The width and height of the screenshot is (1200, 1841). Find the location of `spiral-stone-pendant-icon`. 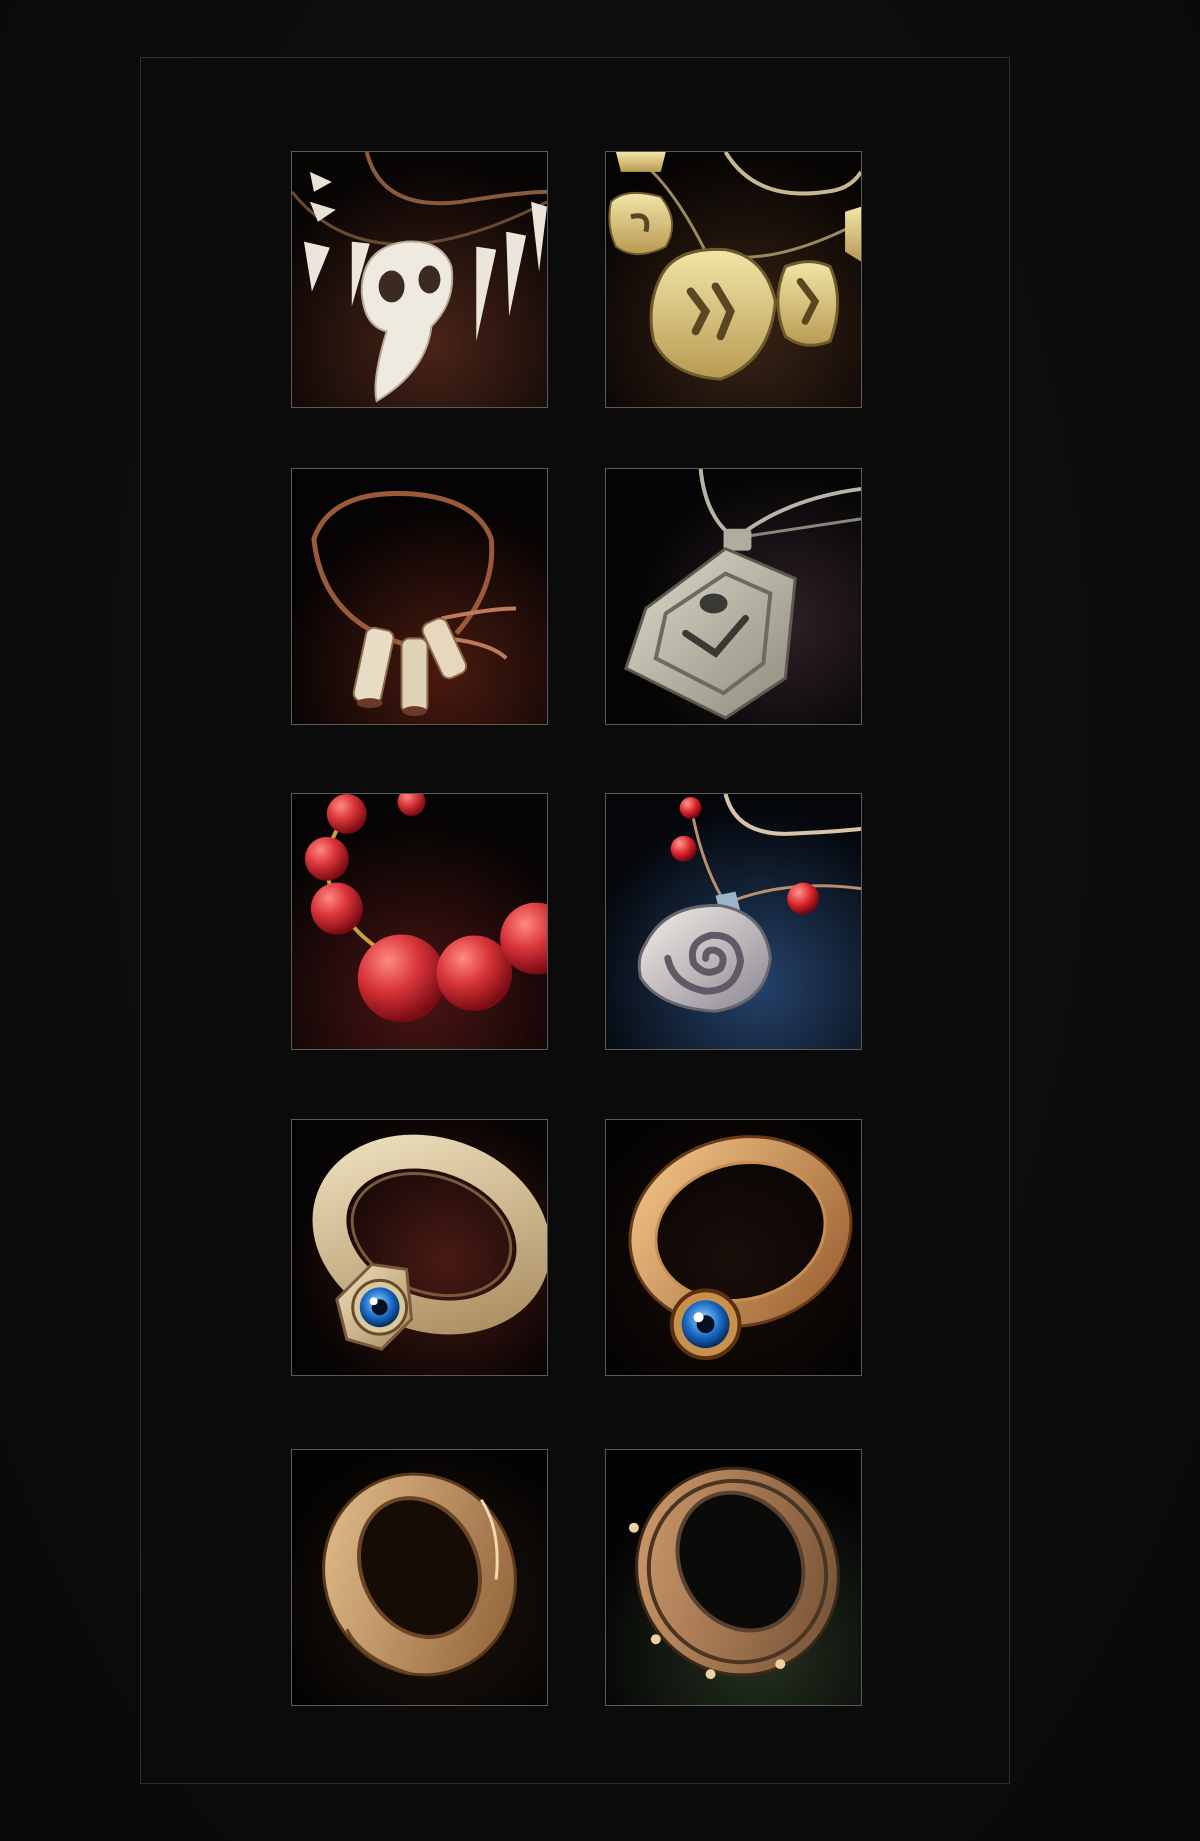

spiral-stone-pendant-icon is located at coordinates (733, 921).